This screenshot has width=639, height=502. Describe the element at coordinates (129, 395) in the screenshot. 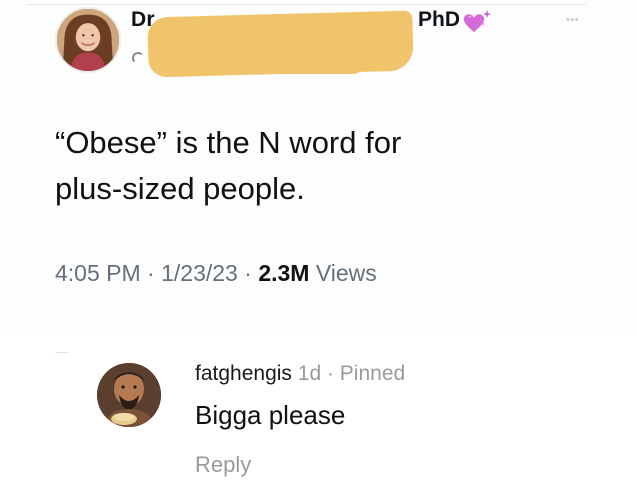

I see `commenter-avatar` at that location.